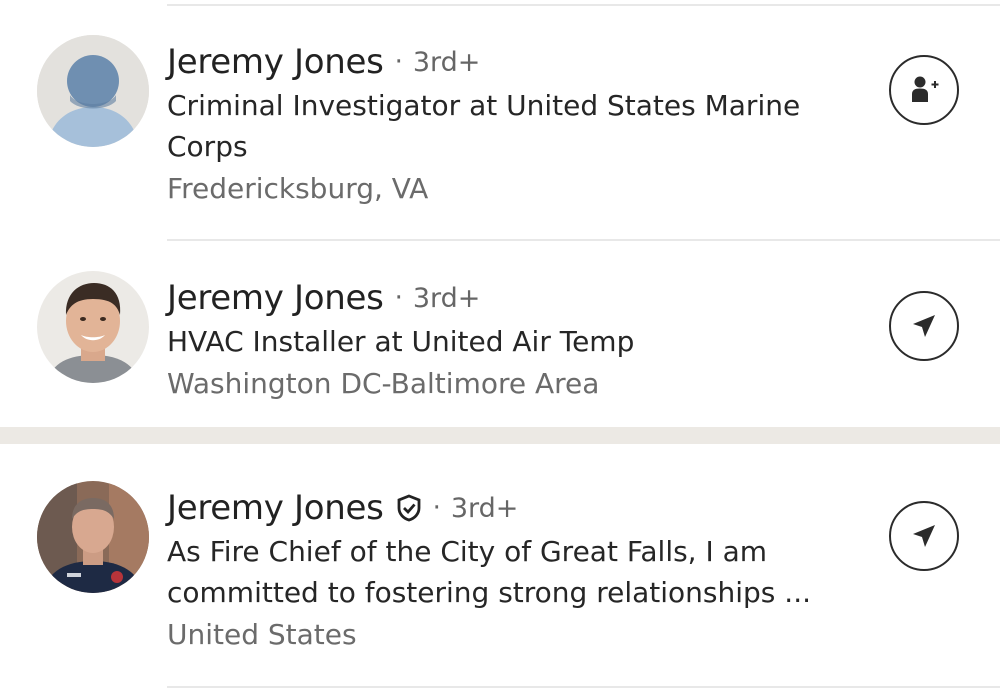 Image resolution: width=1000 pixels, height=697 pixels. Describe the element at coordinates (408, 508) in the screenshot. I see `verified-shield-icon` at that location.